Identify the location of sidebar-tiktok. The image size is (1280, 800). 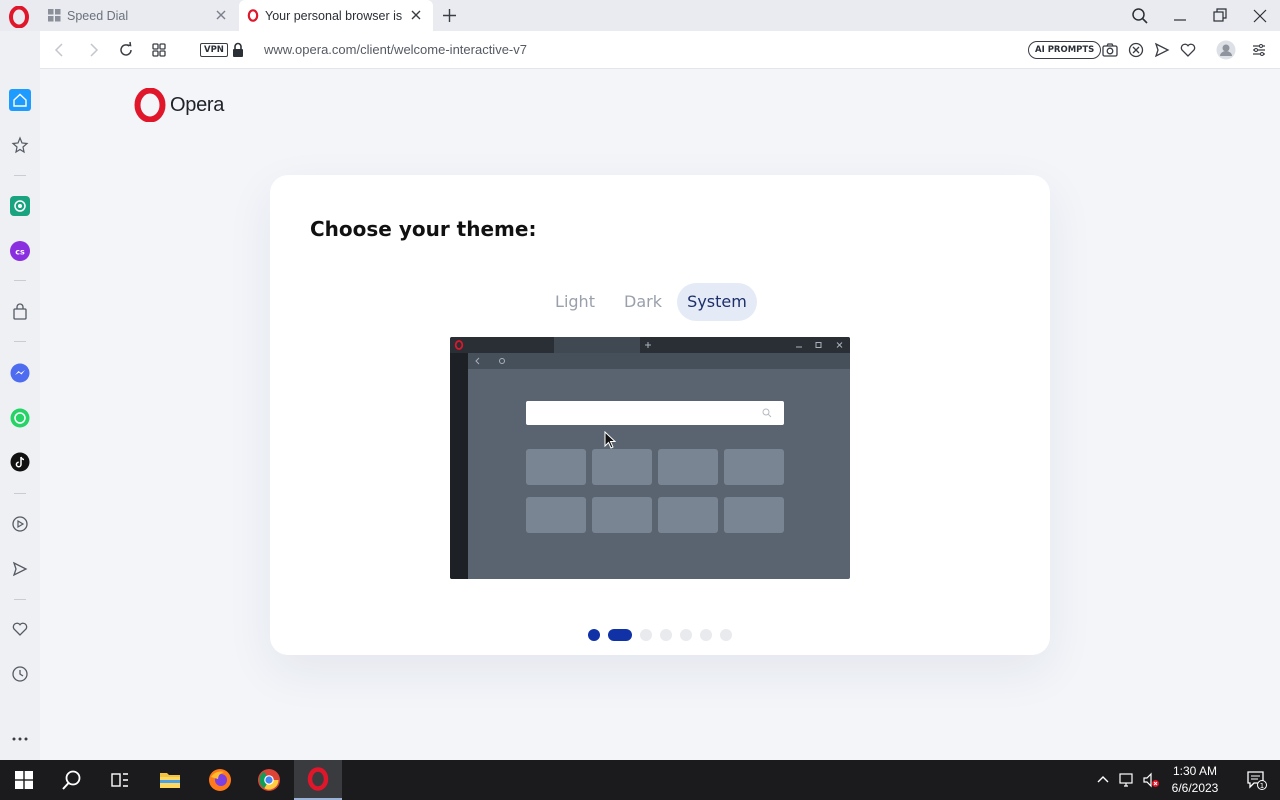
(20, 462).